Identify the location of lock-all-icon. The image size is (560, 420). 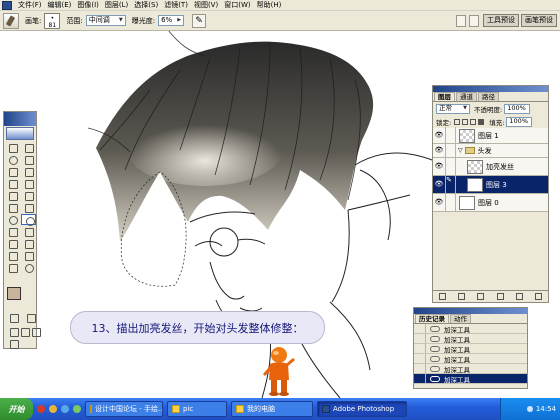
(481, 121).